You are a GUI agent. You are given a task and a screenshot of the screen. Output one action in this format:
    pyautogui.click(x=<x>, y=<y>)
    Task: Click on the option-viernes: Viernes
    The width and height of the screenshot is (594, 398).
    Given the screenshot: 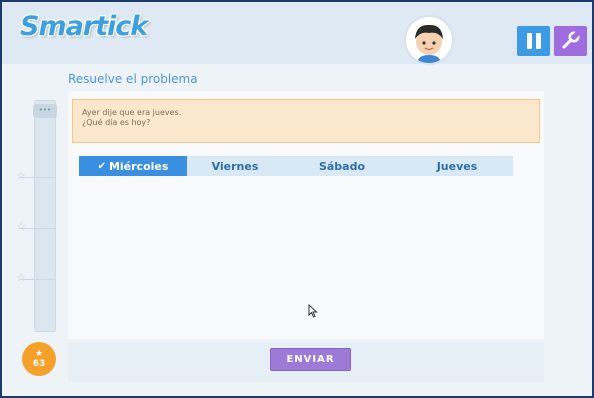 What is the action you would take?
    pyautogui.click(x=235, y=166)
    